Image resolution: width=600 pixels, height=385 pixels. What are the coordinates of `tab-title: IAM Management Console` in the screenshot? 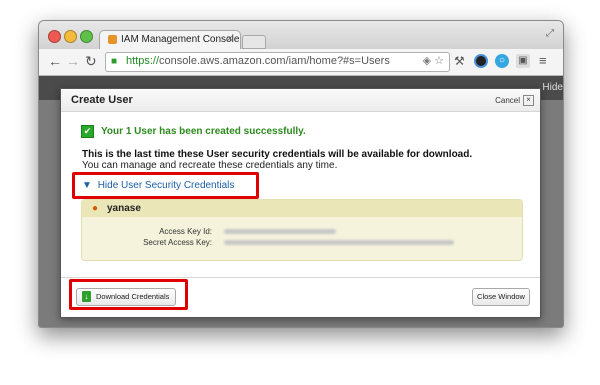 It's located at (180, 39).